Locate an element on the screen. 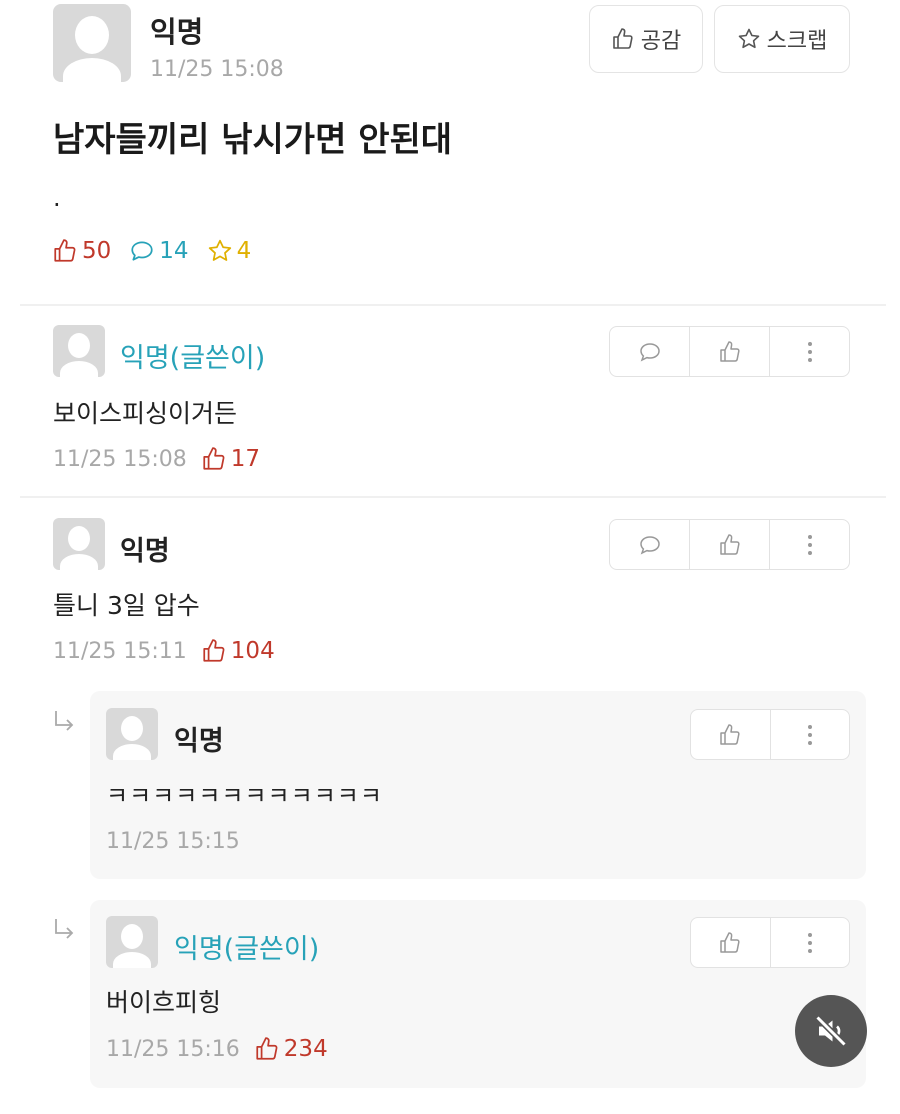 The height and width of the screenshot is (1114, 900). comment-meta: 11/25 15:11 104 is located at coordinates (164, 651).